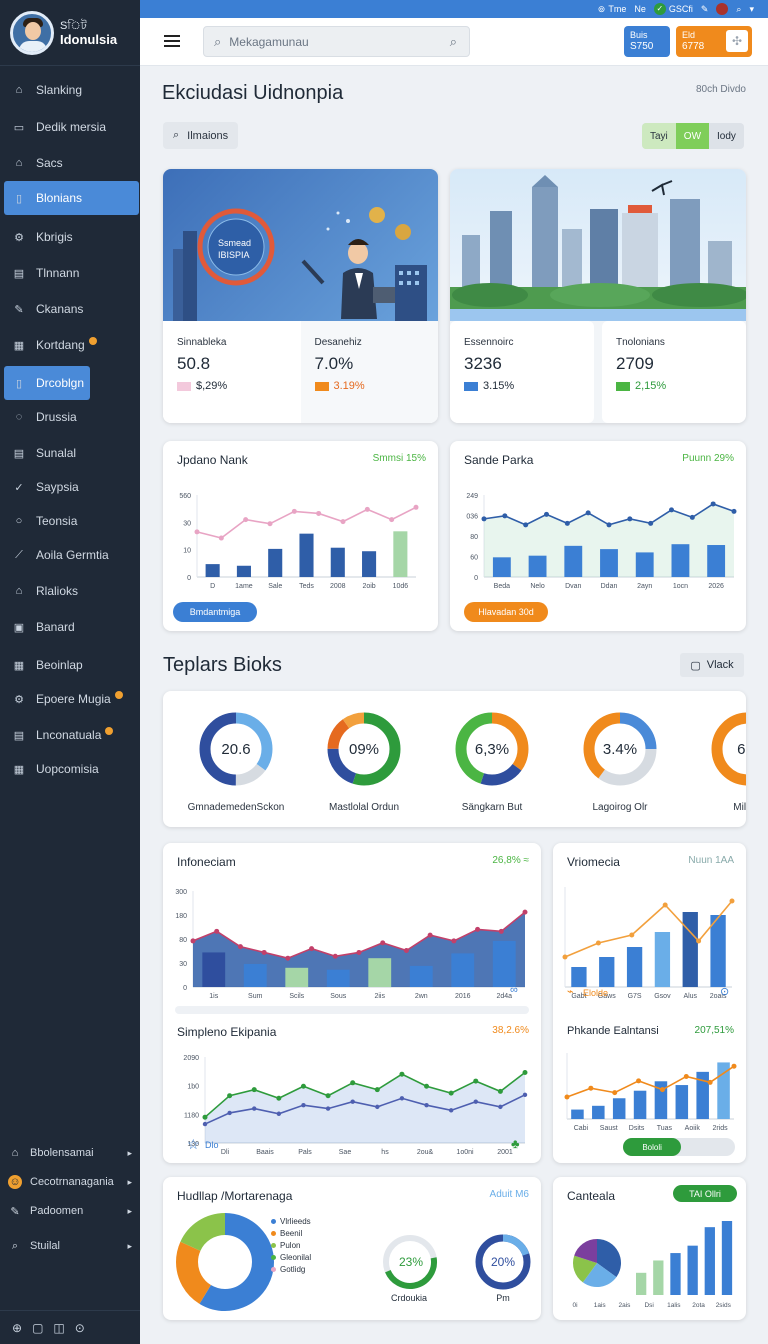 The width and height of the screenshot is (768, 1344). Describe the element at coordinates (693, 136) in the screenshot. I see `period-toggle: Tayi OW Iody` at that location.